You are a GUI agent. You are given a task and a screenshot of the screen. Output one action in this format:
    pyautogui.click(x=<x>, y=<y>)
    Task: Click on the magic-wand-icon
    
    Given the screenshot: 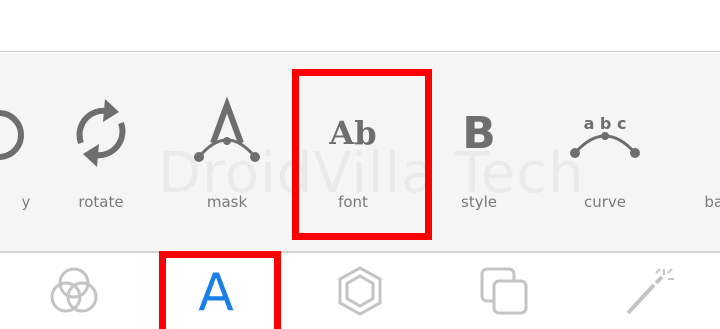 What is the action you would take?
    pyautogui.click(x=648, y=293)
    